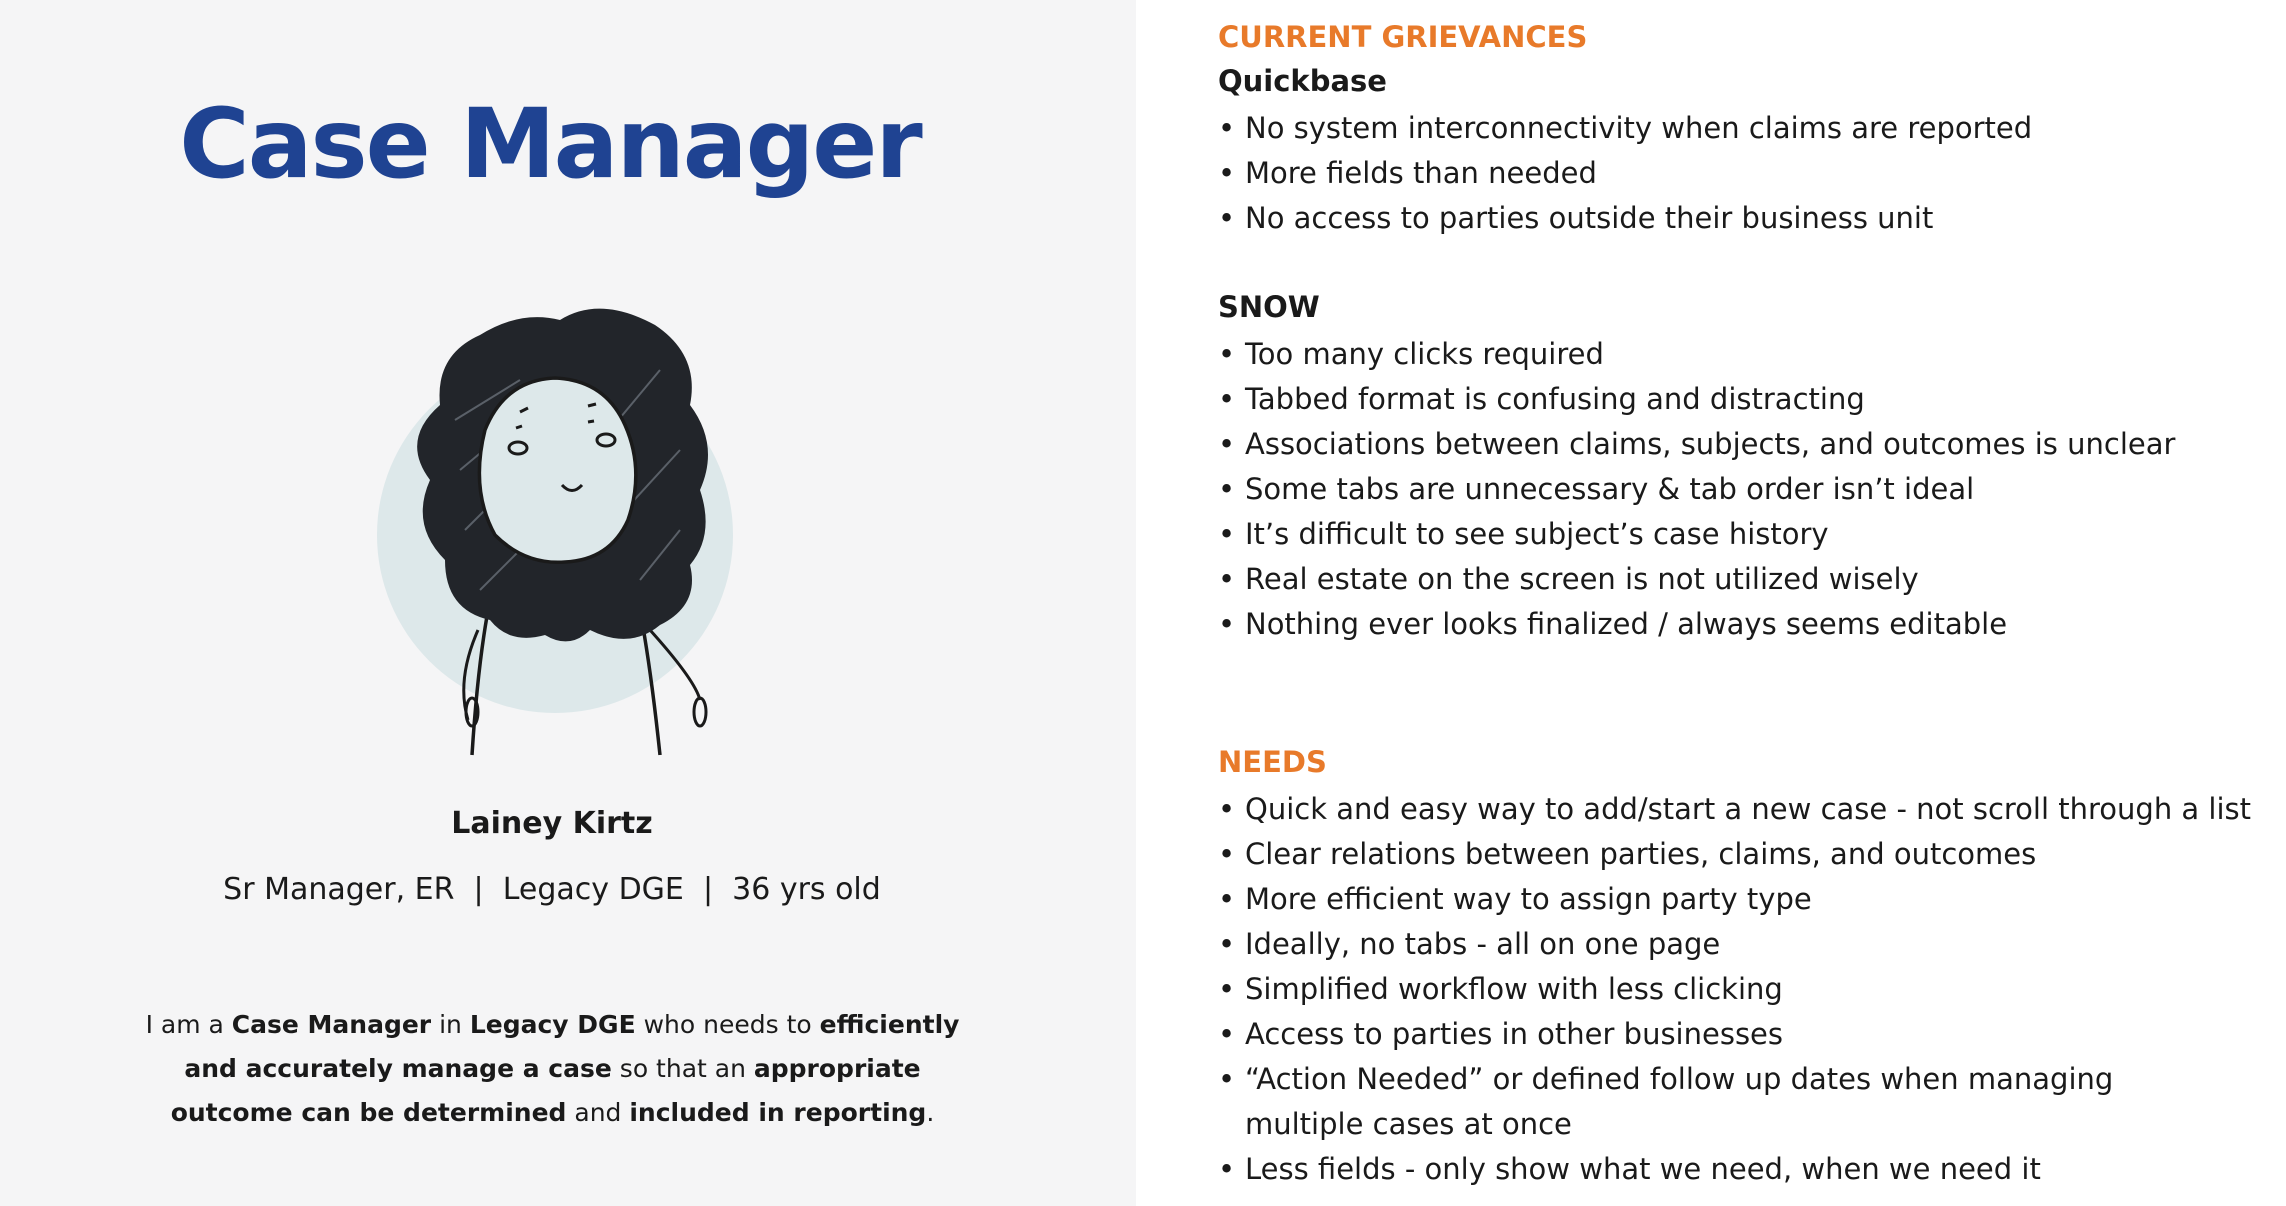 This screenshot has height=1206, width=2286. I want to click on statement-emphasis: Legacy DGE, so click(552, 1024).